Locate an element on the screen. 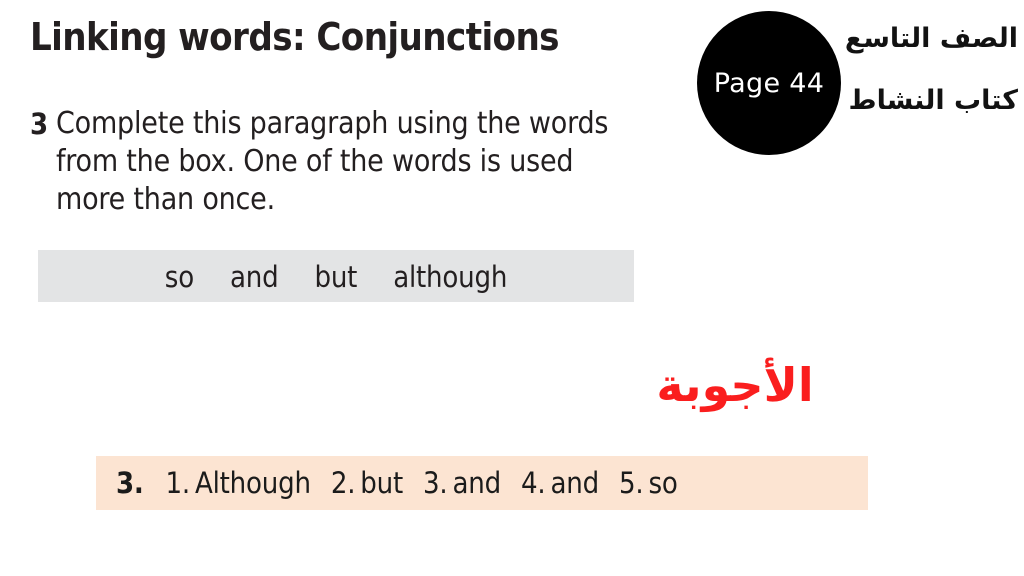 The height and width of the screenshot is (576, 1024). word-bank-item: but is located at coordinates (336, 277).